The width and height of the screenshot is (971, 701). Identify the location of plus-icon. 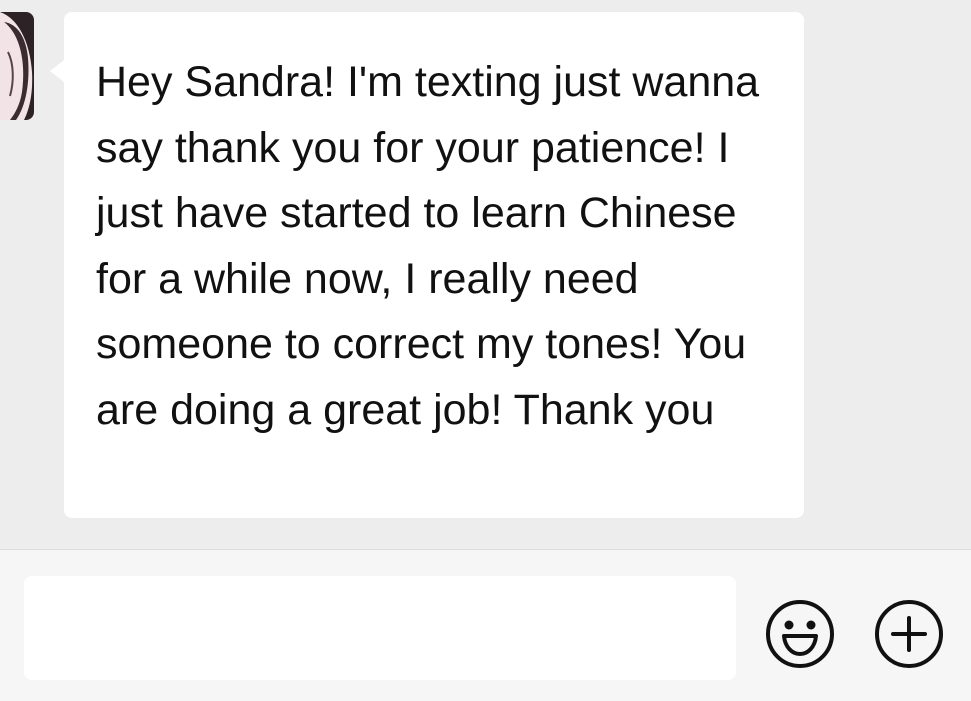
(909, 634).